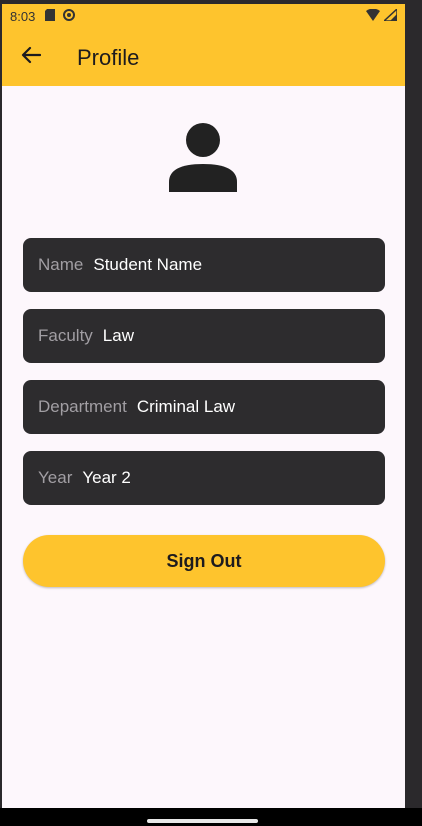 The image size is (422, 826). What do you see at coordinates (55, 477) in the screenshot?
I see `year-label: Year` at bounding box center [55, 477].